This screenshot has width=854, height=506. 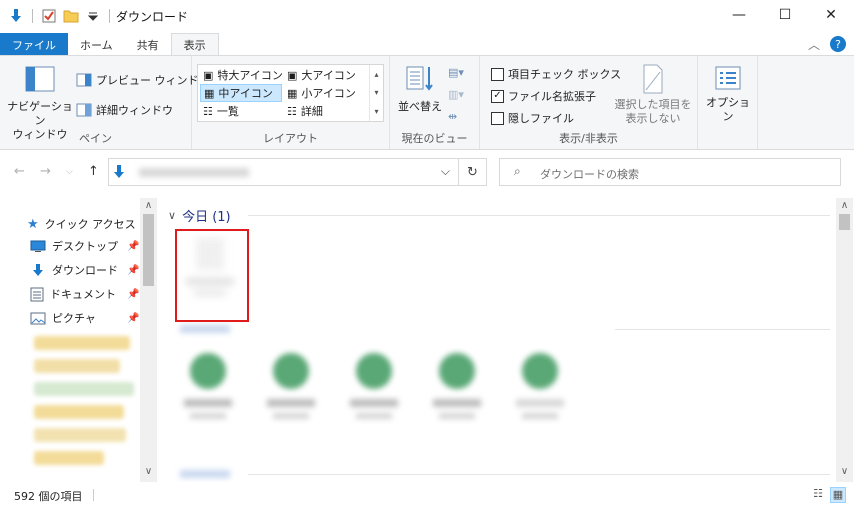 I want to click on details-view-icon: ☷, so click(x=818, y=495).